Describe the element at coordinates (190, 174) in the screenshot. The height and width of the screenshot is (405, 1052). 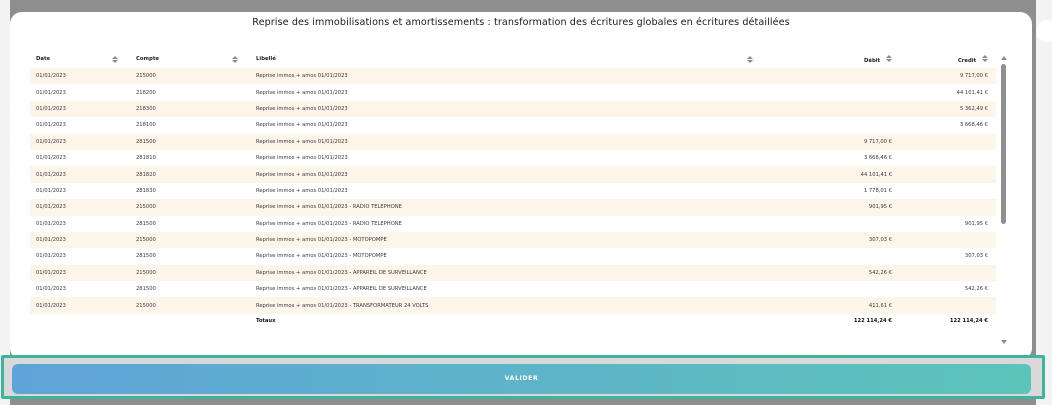
I see `cell-compte: 281820` at that location.